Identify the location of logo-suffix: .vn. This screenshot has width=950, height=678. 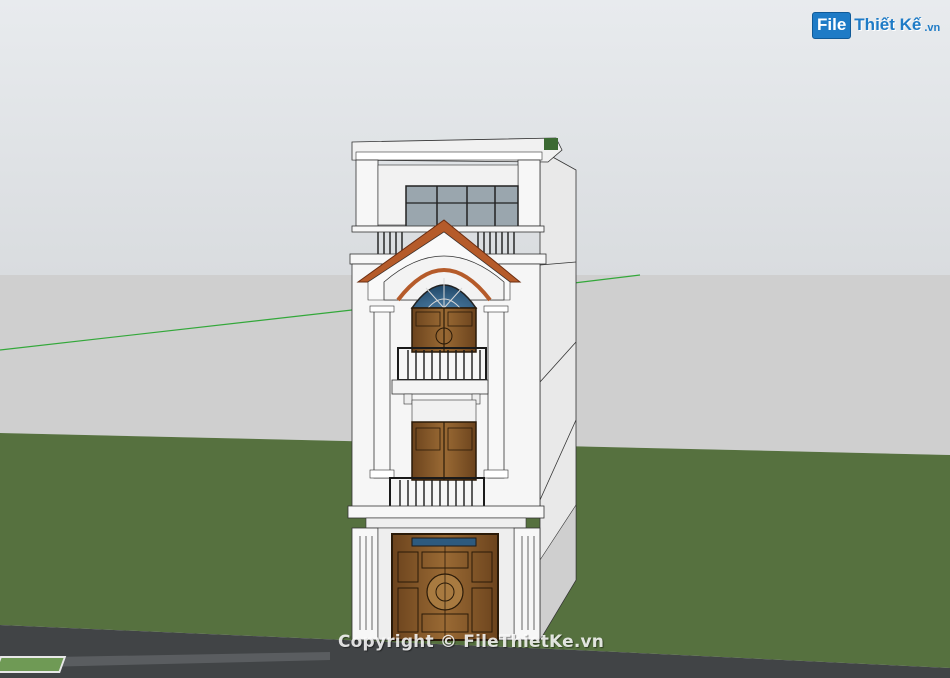
(932, 28).